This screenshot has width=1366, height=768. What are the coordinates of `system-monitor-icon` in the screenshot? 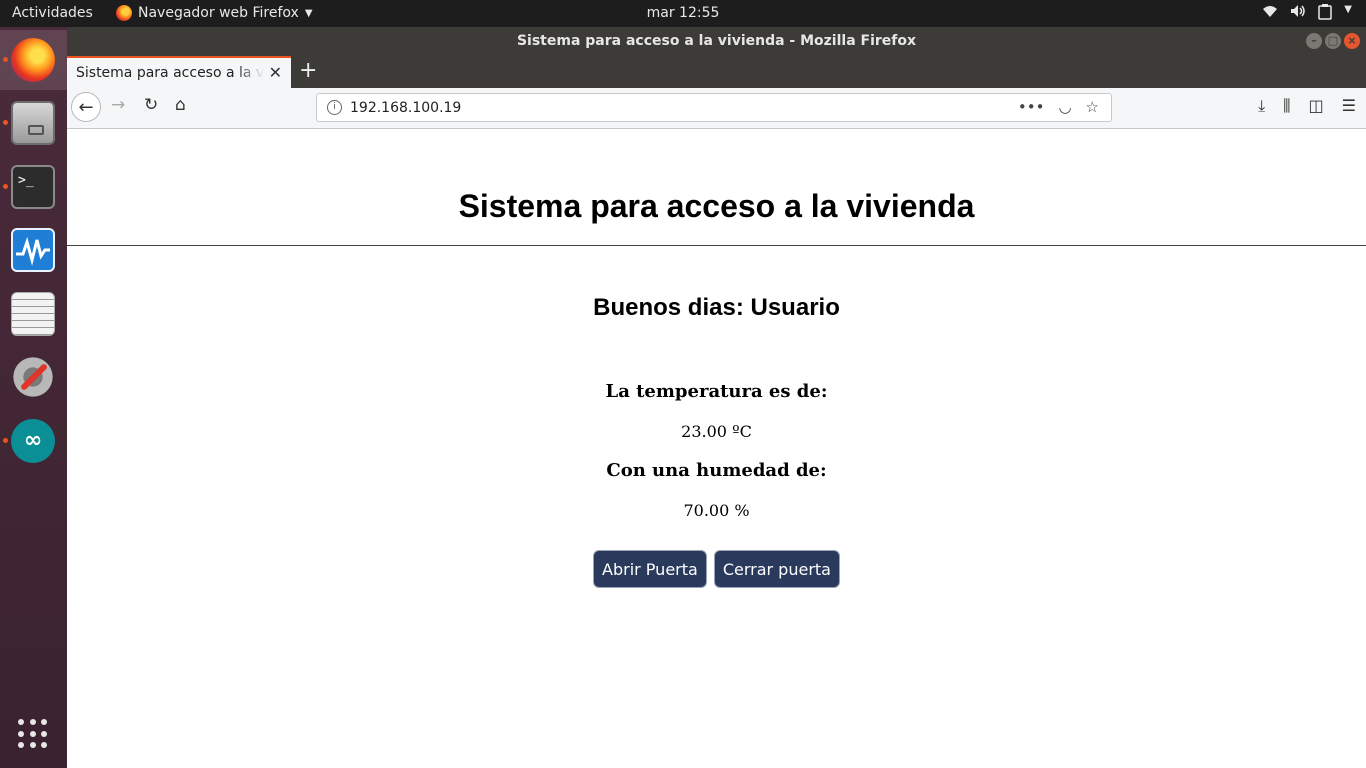 It's located at (33, 250).